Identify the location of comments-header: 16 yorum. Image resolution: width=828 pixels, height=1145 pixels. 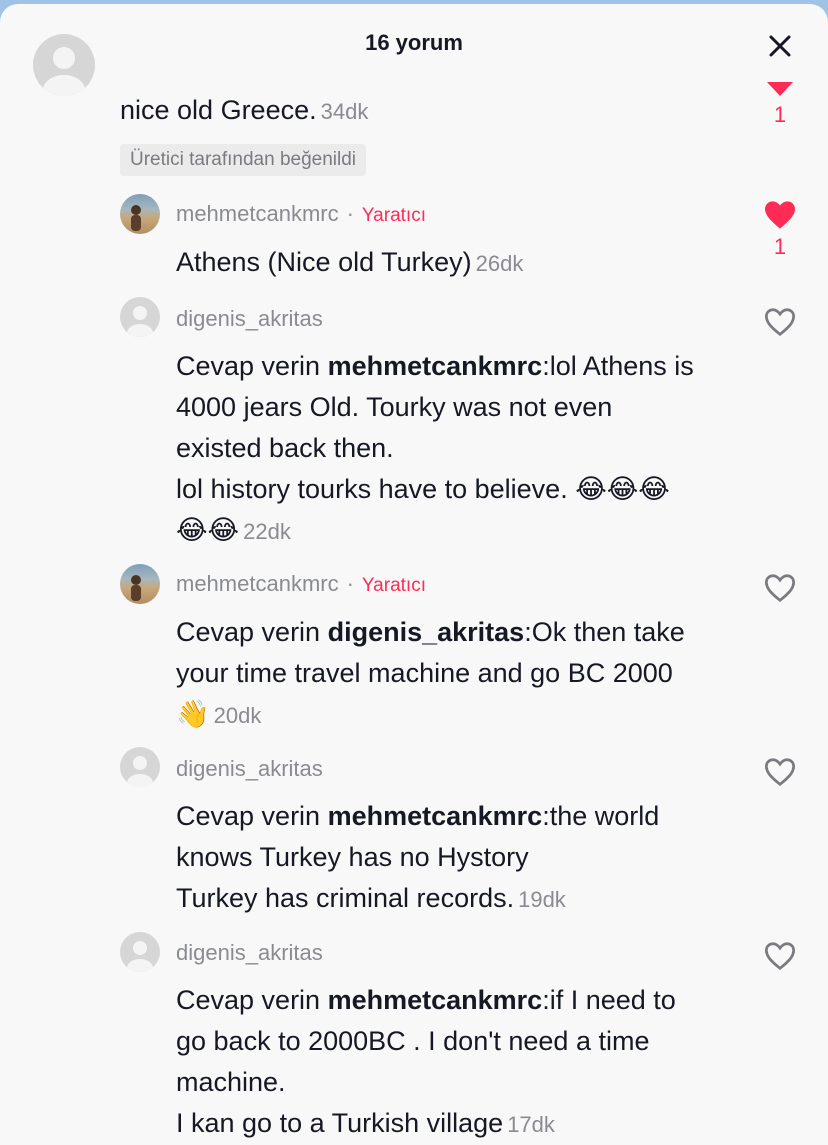
(414, 46).